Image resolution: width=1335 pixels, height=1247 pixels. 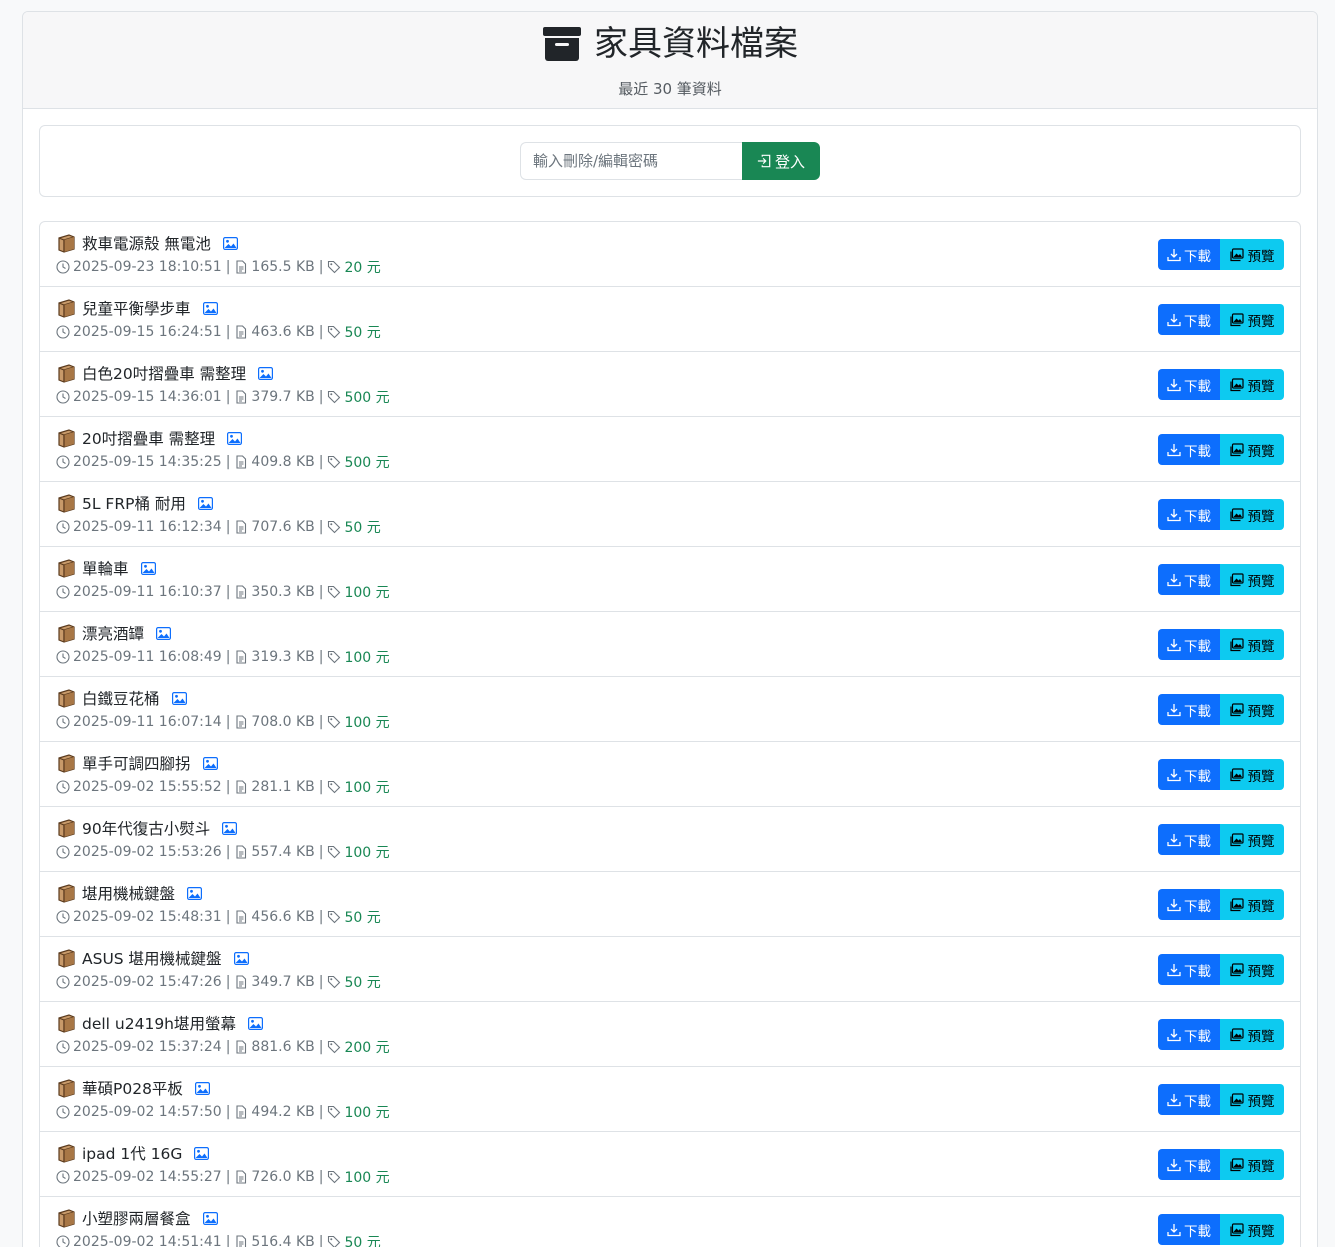 I want to click on item-size: 463.6 KB, so click(x=283, y=332).